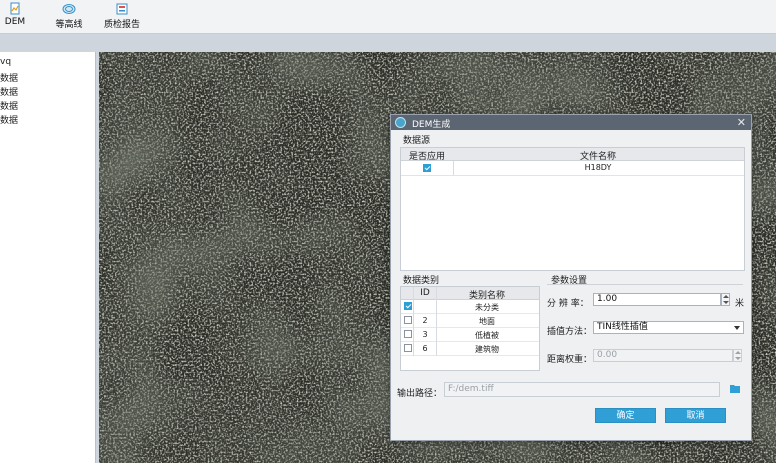 This screenshot has width=776, height=463. Describe the element at coordinates (122, 9) in the screenshot. I see `report-icon` at that location.